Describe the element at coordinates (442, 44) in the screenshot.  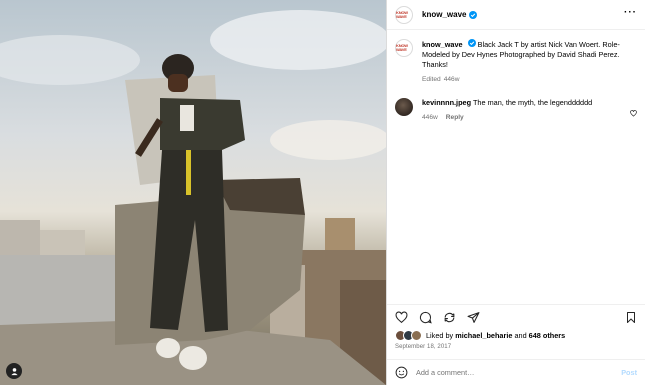
I see `caption-username: know_wave` at that location.